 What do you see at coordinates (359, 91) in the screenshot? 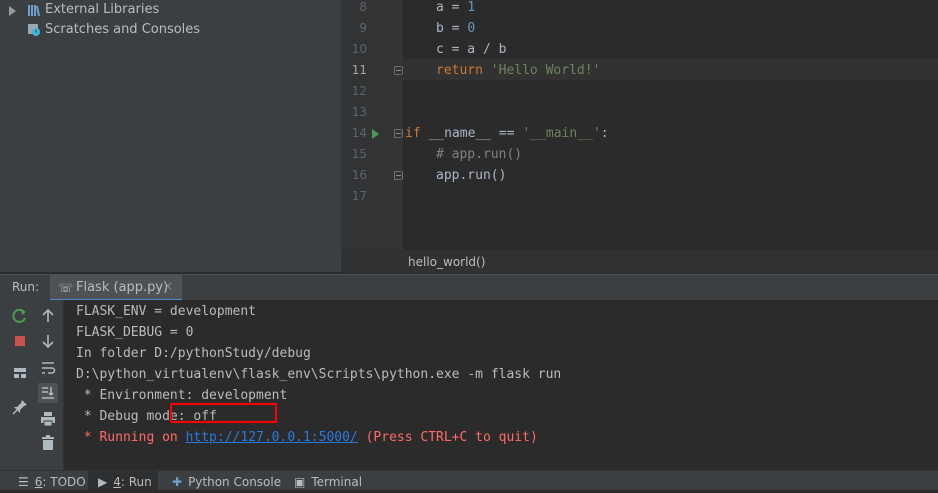
I see `line-number: 12` at bounding box center [359, 91].